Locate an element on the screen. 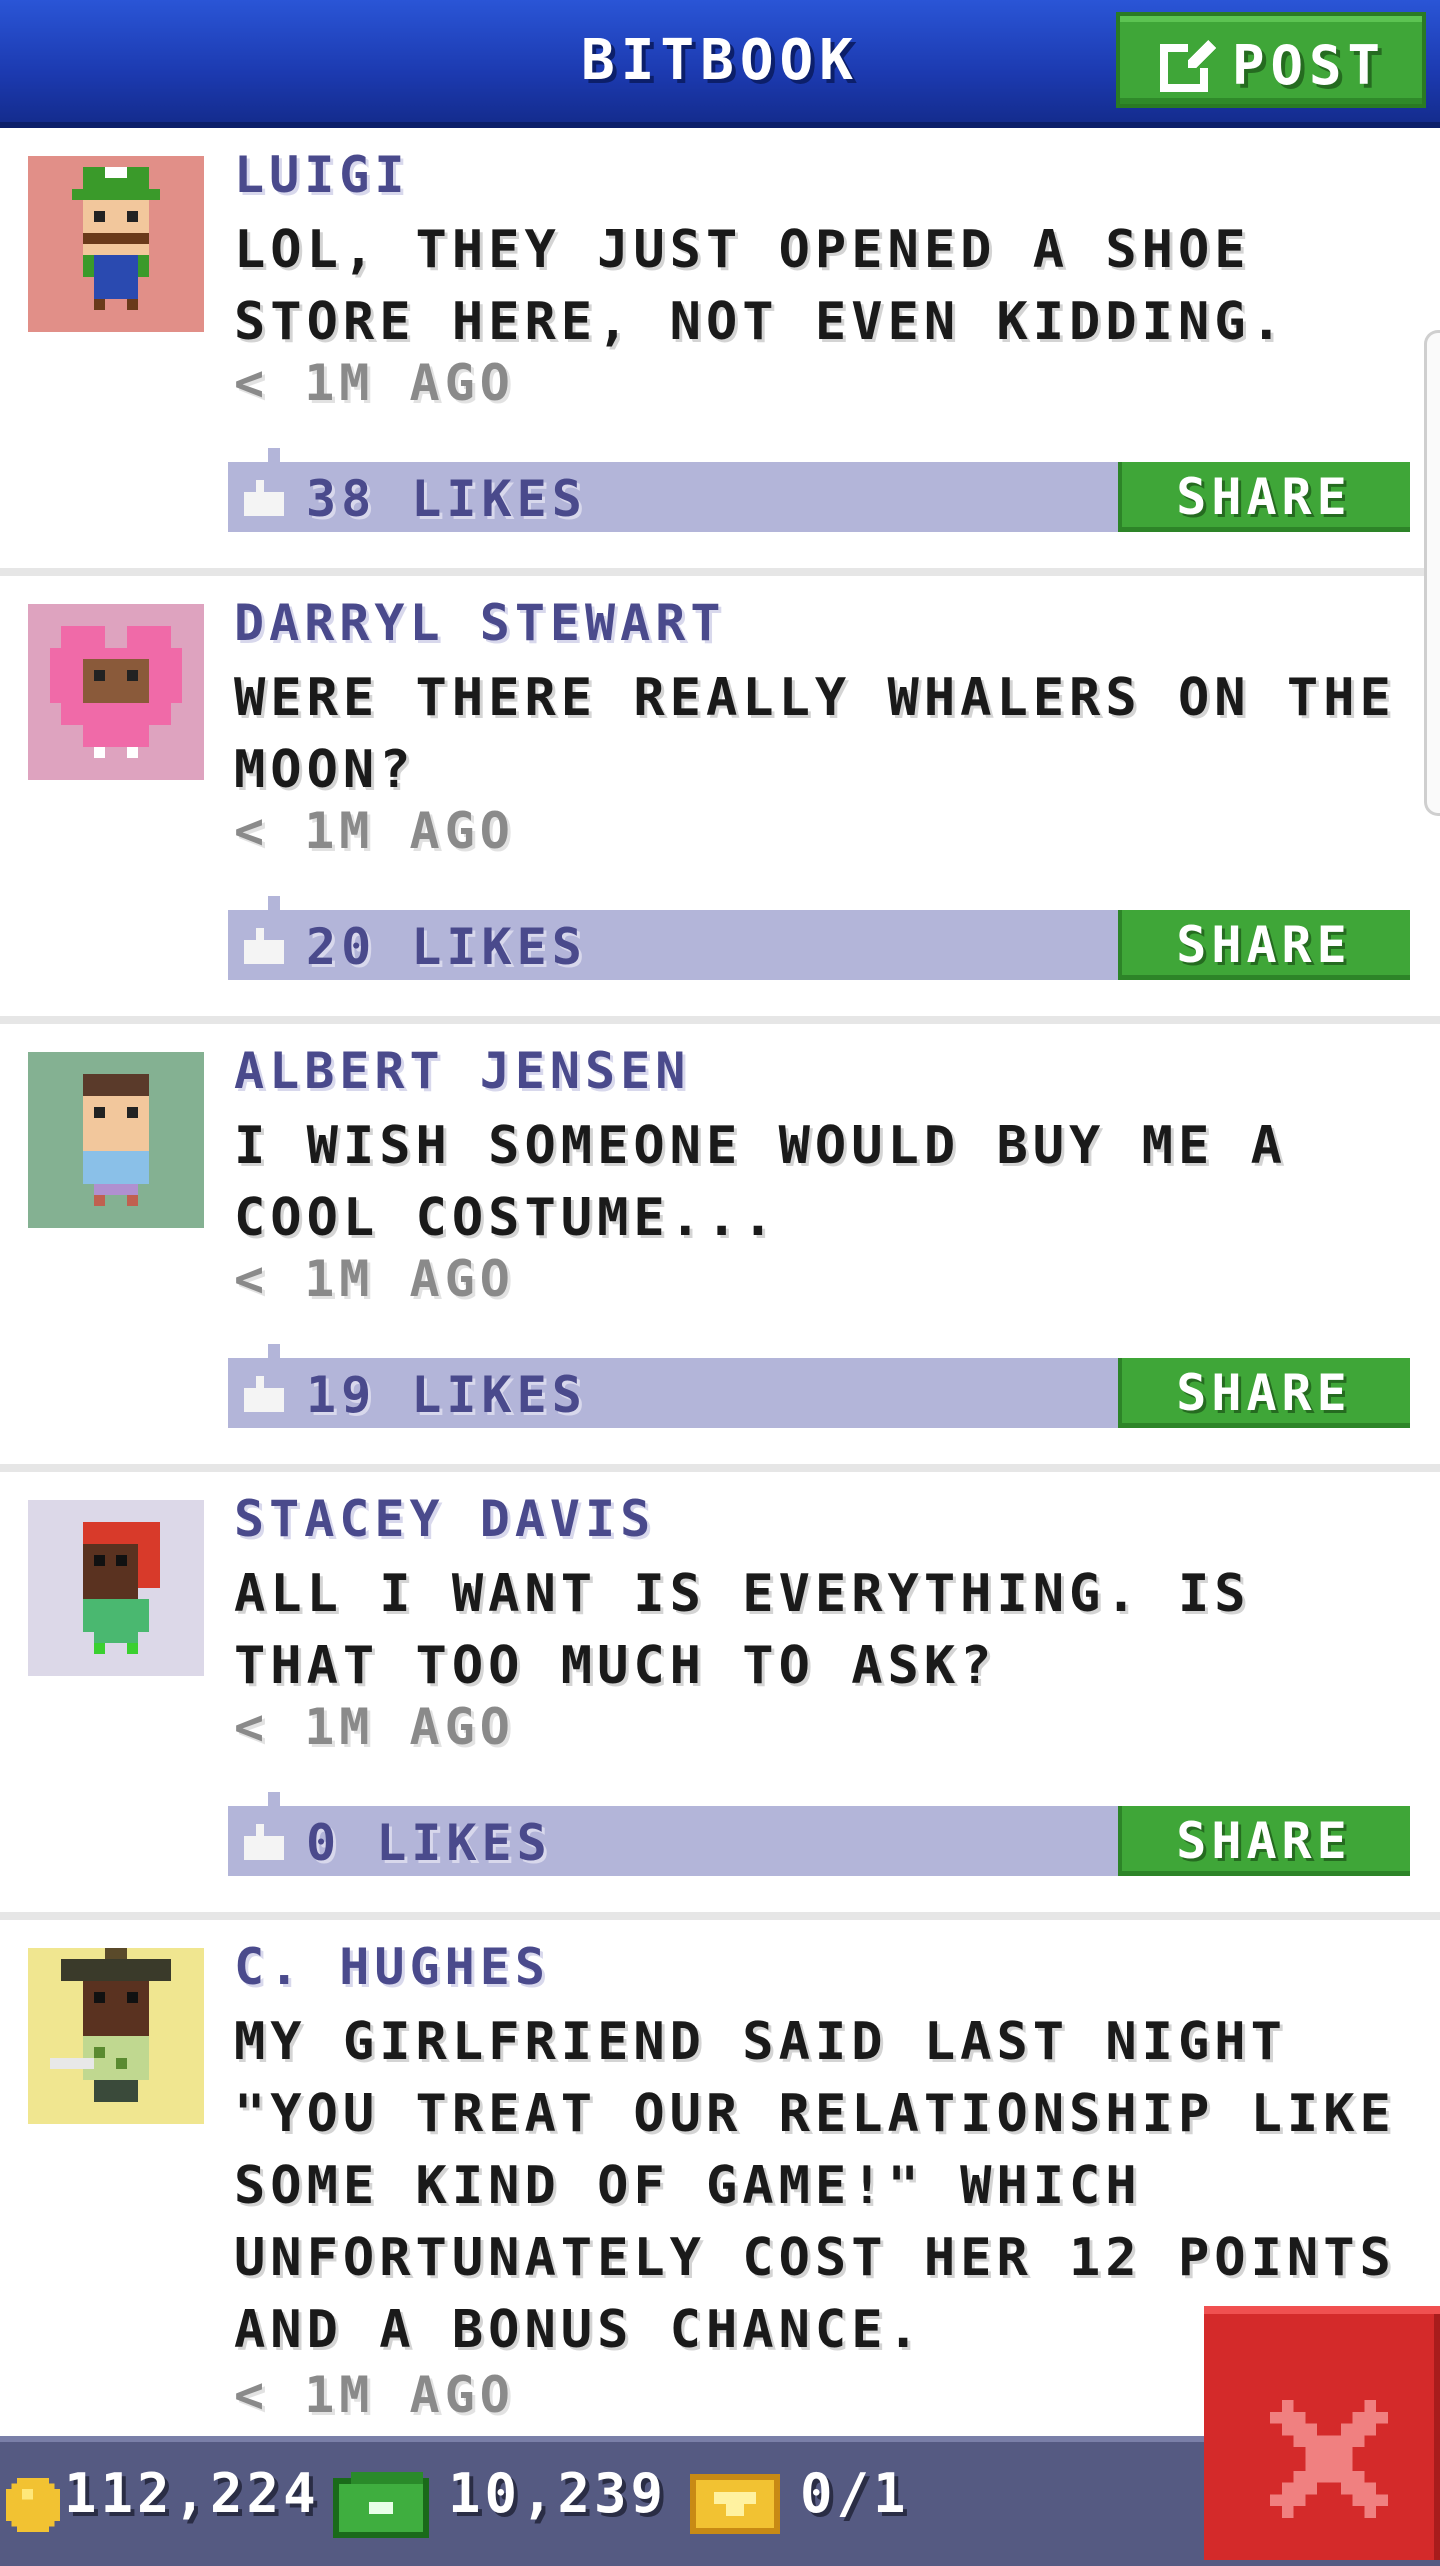 Image resolution: width=1440 pixels, height=2566 pixels. scroll-handle is located at coordinates (1432, 573).